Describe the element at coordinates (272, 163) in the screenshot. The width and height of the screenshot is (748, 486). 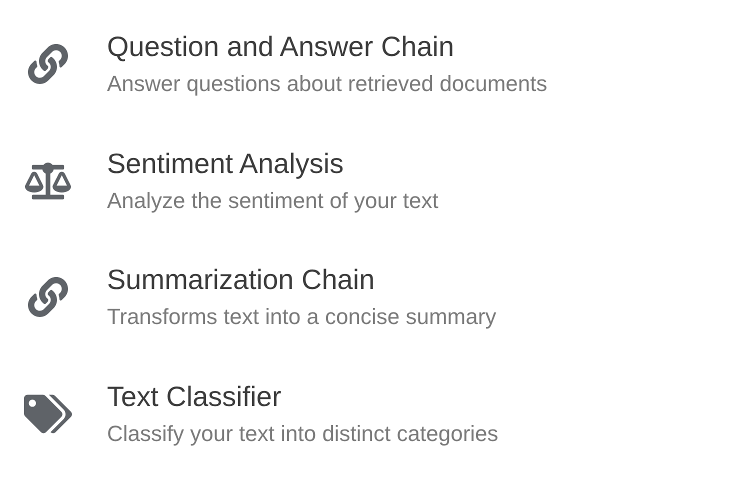
I see `item-title: Sentiment Analysis` at that location.